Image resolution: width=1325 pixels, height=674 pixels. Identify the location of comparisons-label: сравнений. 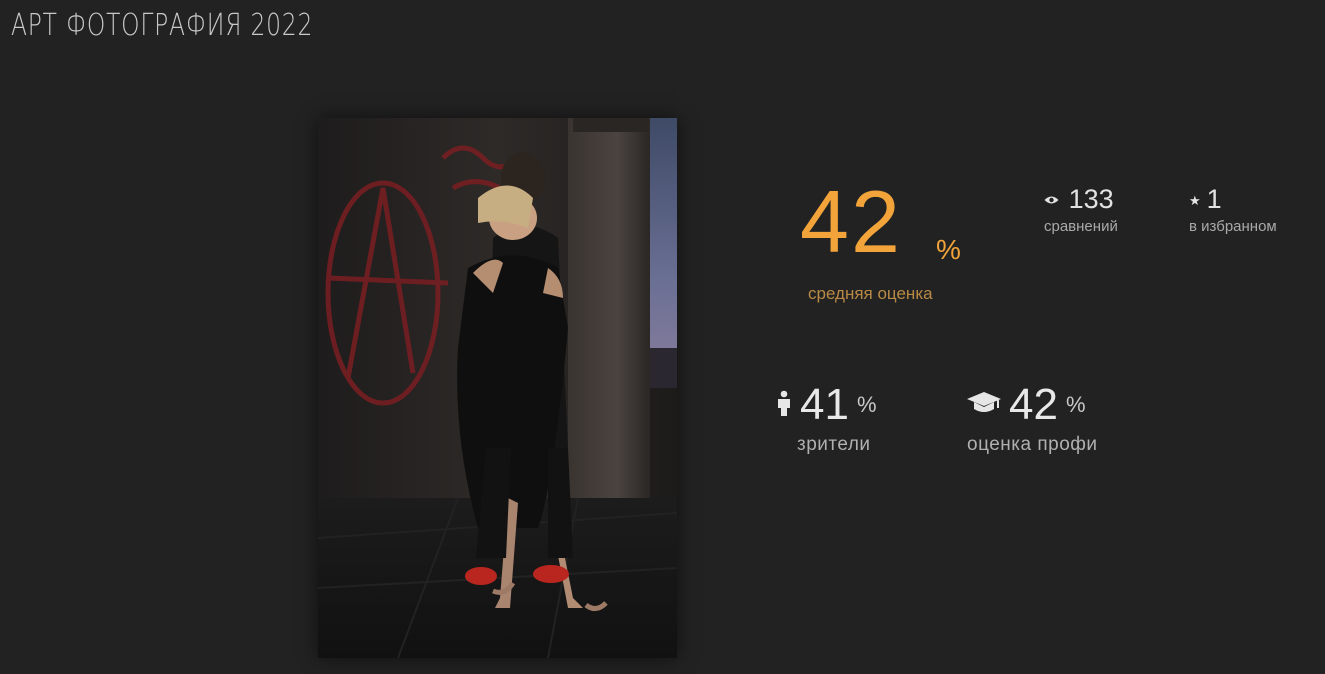
(1081, 226).